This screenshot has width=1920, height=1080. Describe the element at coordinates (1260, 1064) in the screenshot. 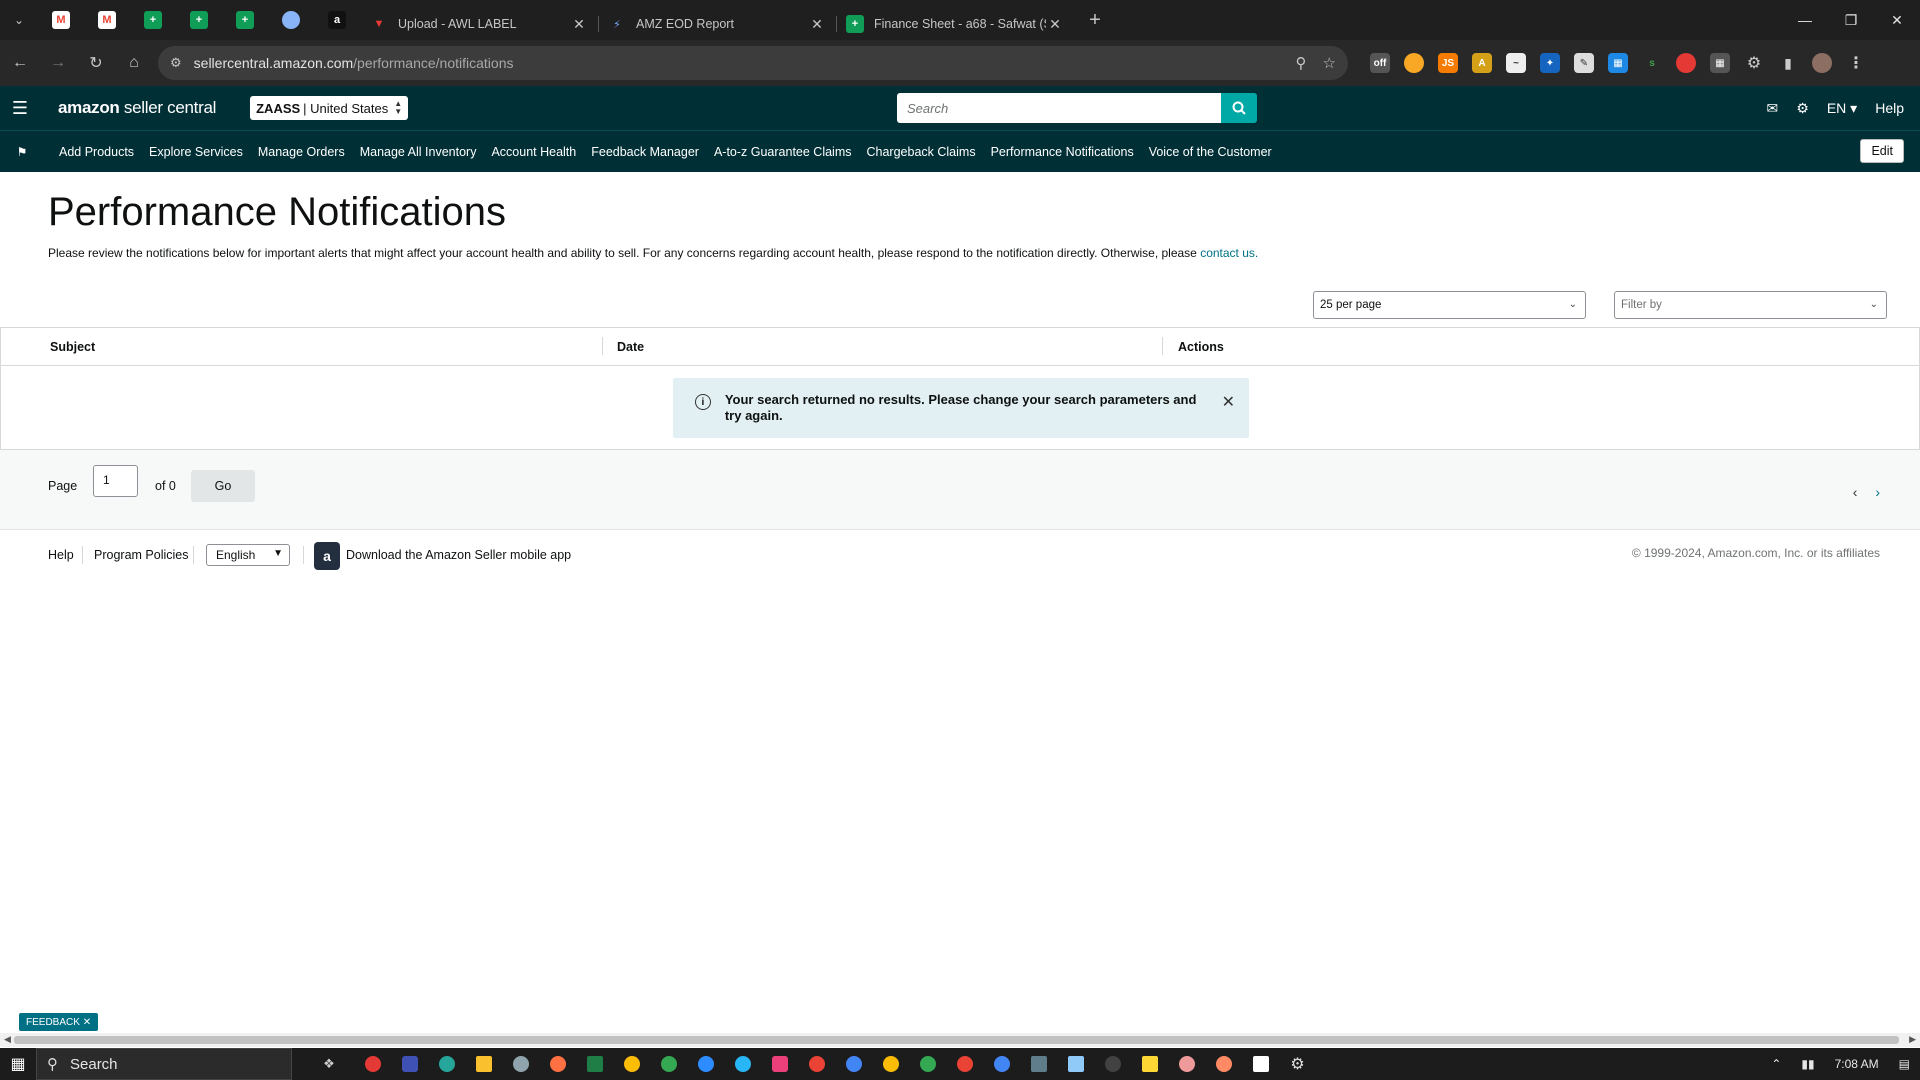

I see `app-check-icon` at that location.